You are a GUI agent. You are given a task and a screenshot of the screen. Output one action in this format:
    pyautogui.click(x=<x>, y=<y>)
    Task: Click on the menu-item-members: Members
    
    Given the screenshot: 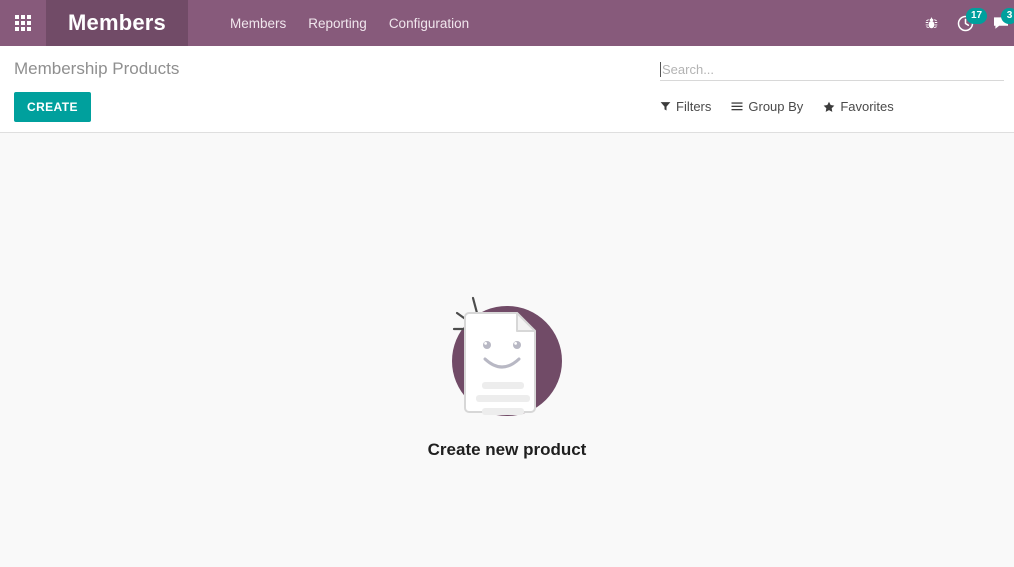 What is the action you would take?
    pyautogui.click(x=258, y=23)
    